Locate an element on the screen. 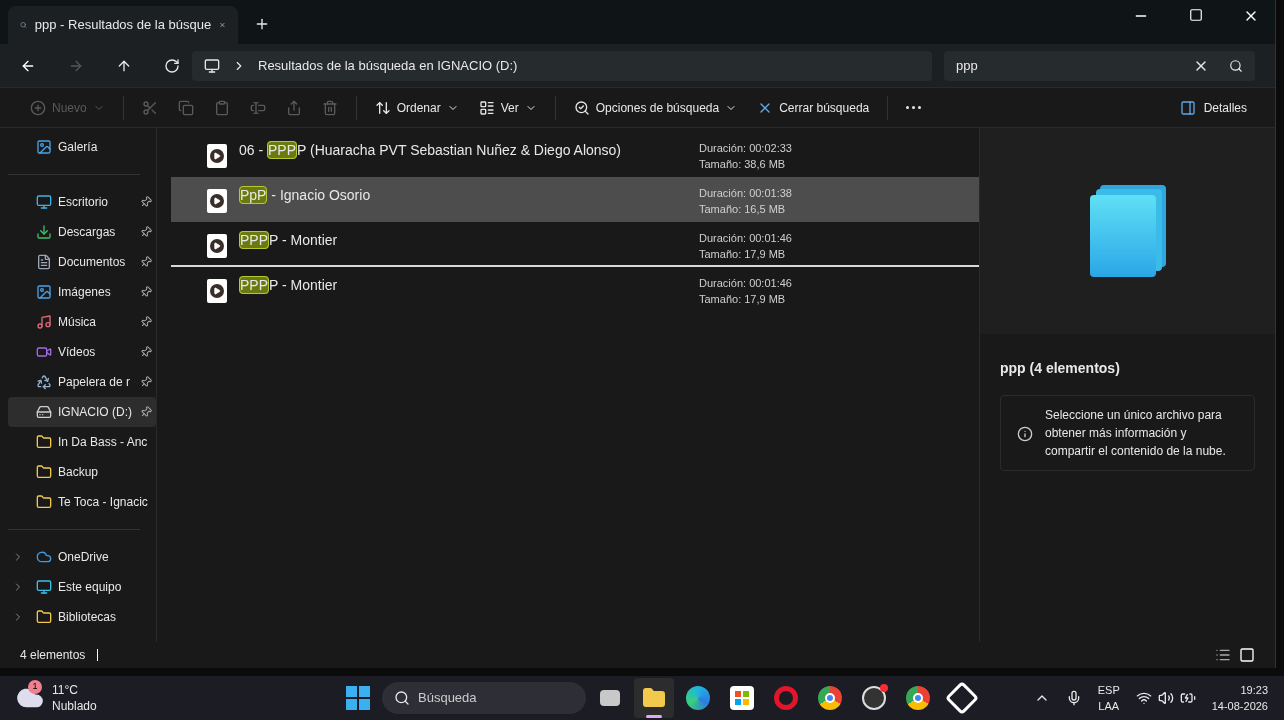 The image size is (1284, 720). info-text: Seleccione un único archivo para obtener más información y compartir el contenido de la nube. is located at coordinates (1136, 433).